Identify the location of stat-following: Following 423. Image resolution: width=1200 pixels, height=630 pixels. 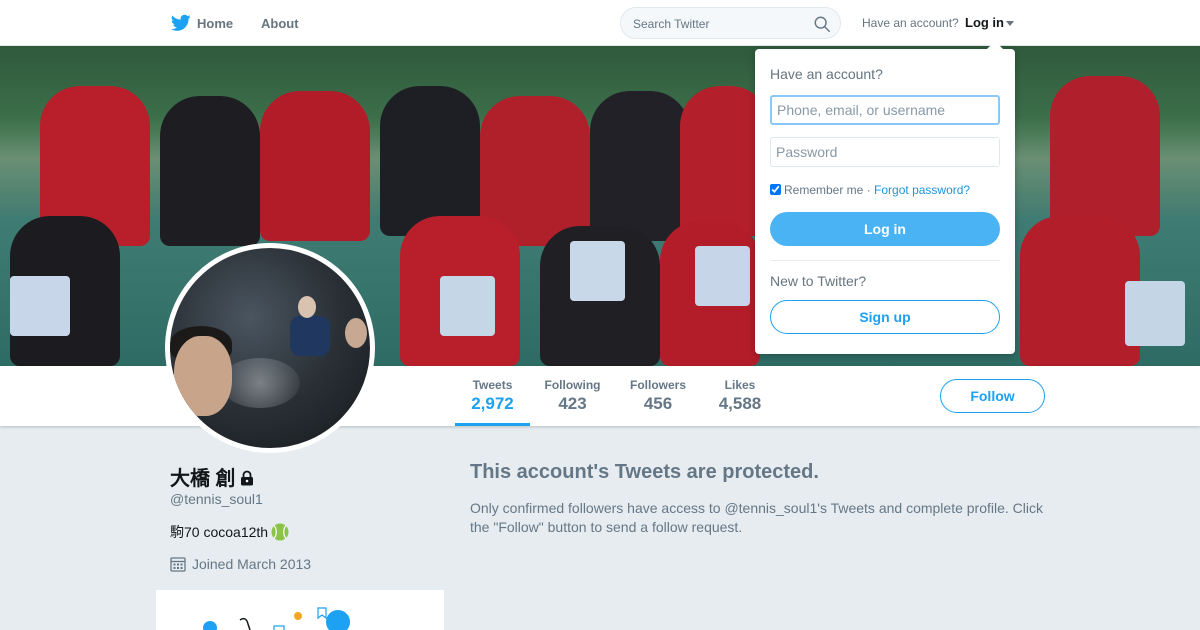
(572, 396).